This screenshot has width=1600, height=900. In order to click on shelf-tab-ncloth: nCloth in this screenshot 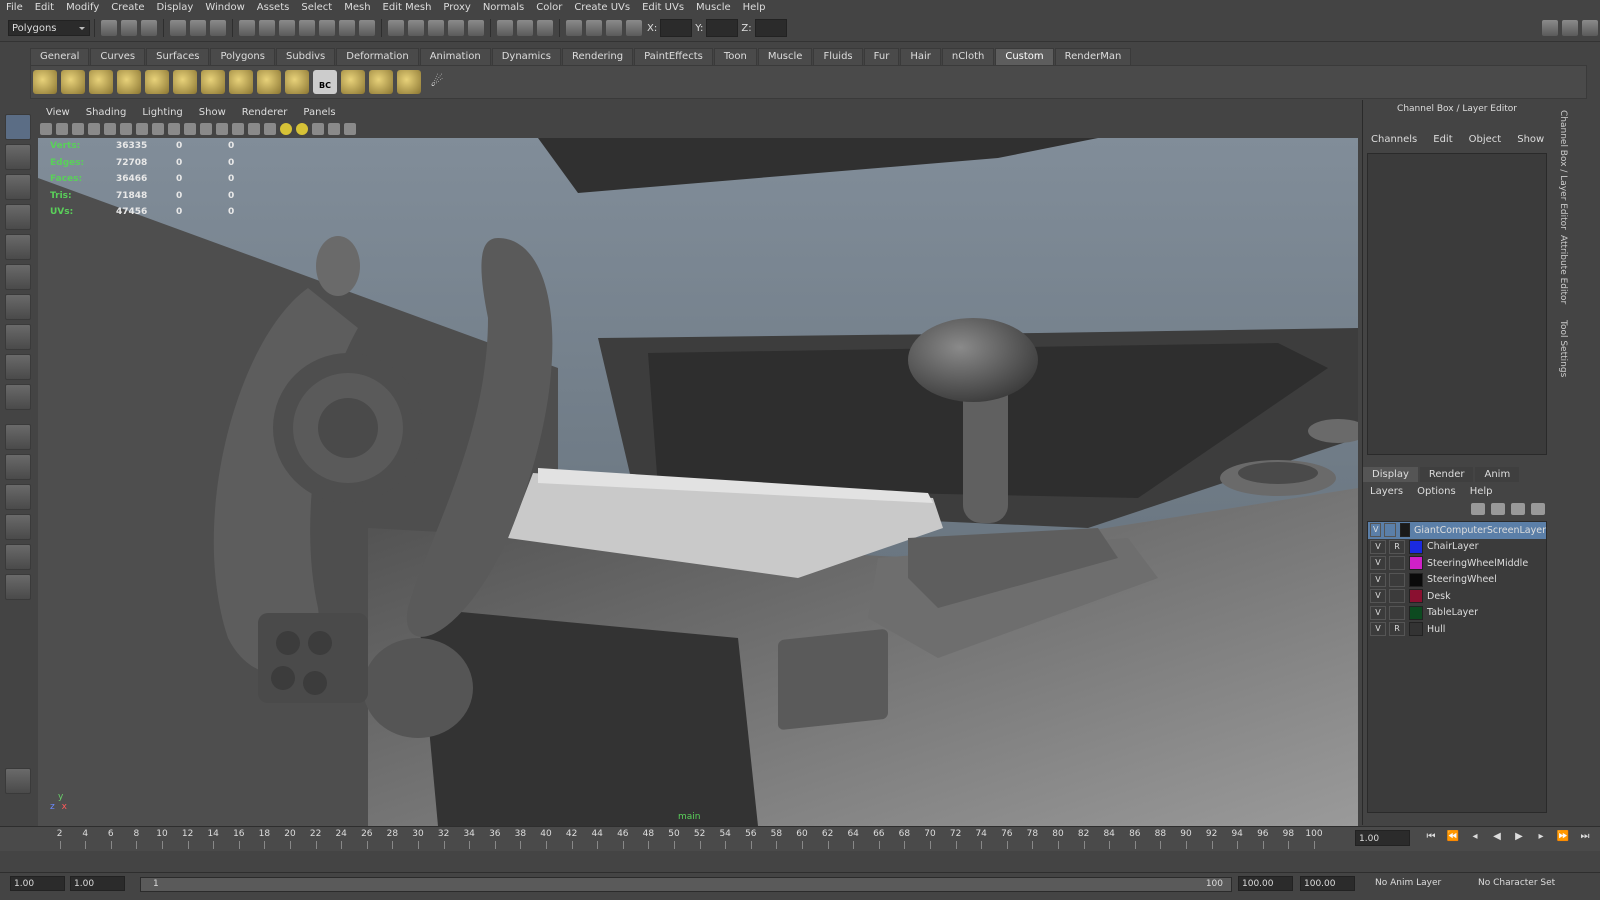, I will do `click(968, 56)`.